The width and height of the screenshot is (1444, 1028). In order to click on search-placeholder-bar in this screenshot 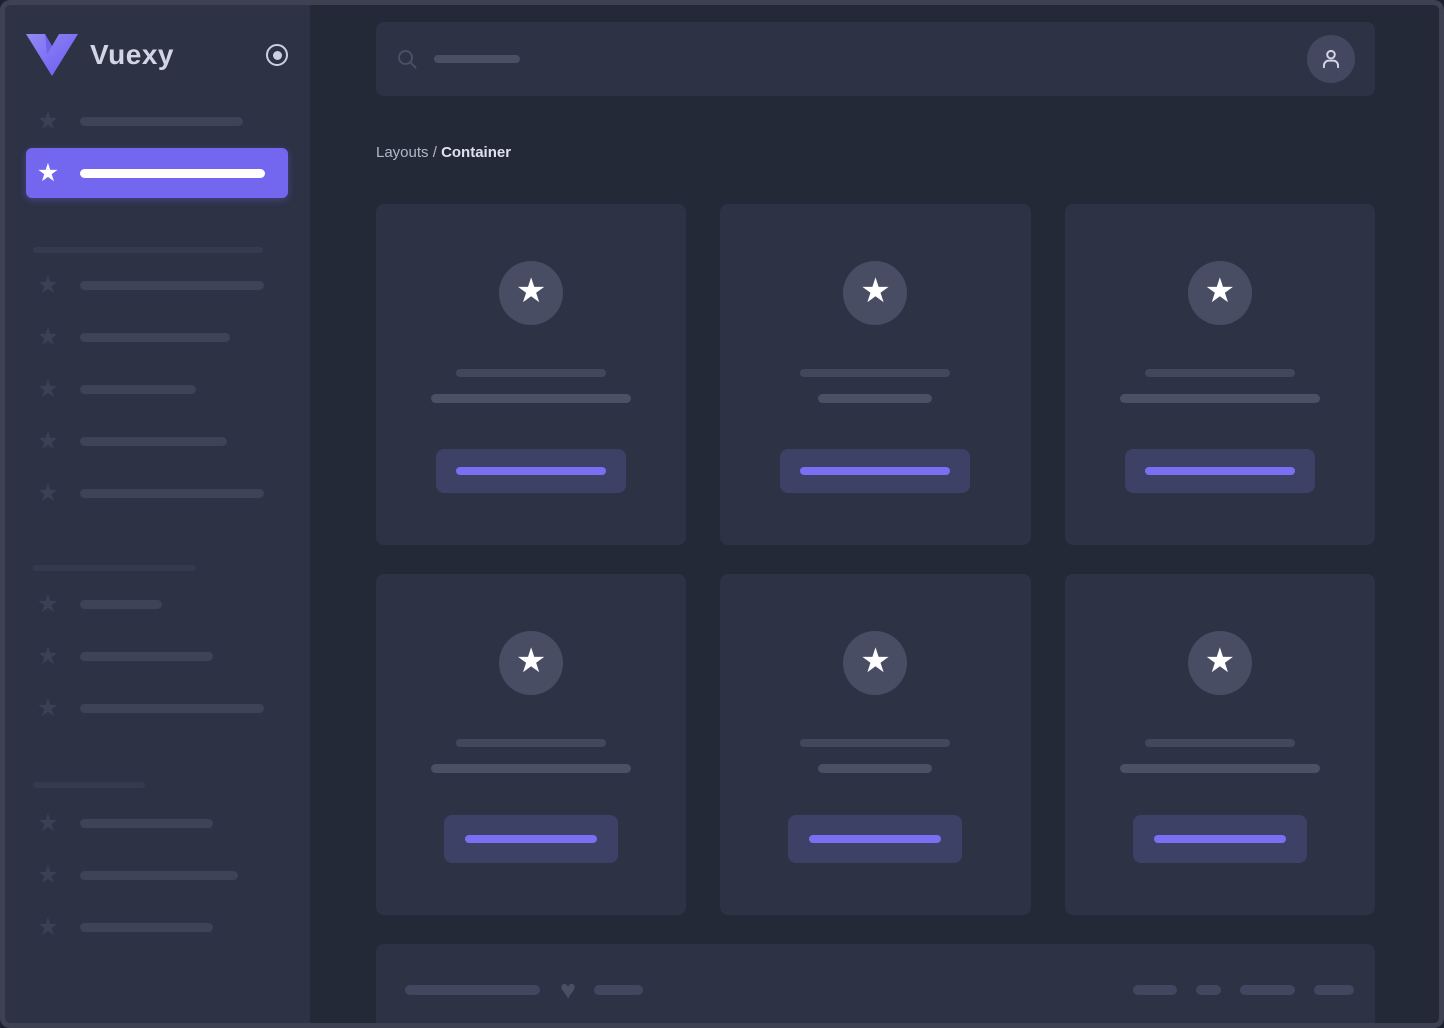, I will do `click(477, 59)`.